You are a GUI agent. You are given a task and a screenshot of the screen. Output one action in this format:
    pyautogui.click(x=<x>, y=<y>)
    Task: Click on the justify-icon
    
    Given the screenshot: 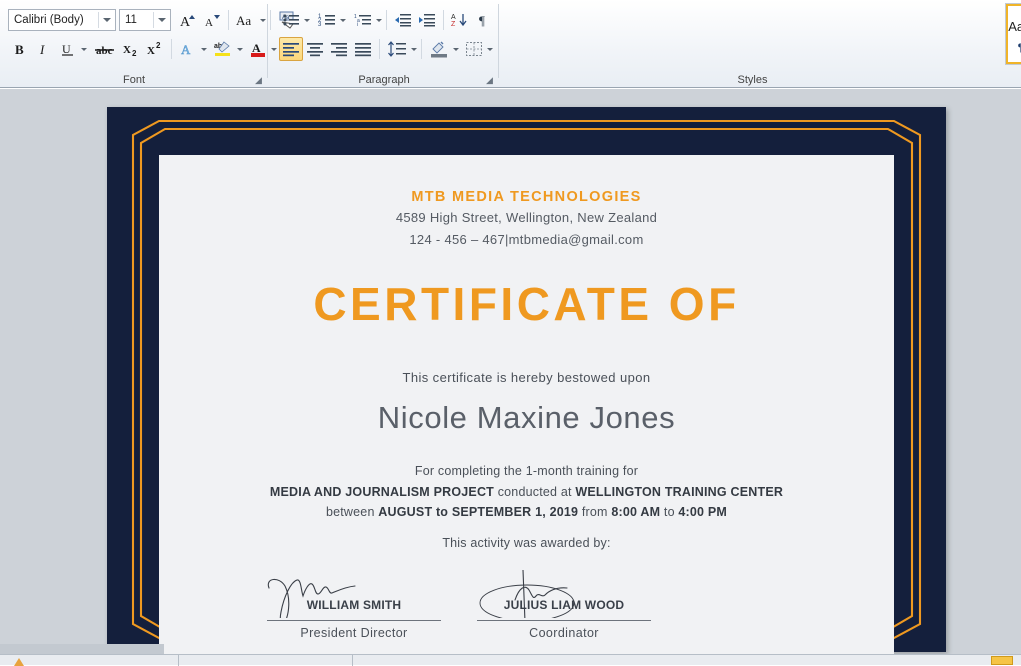 What is the action you would take?
    pyautogui.click(x=363, y=49)
    